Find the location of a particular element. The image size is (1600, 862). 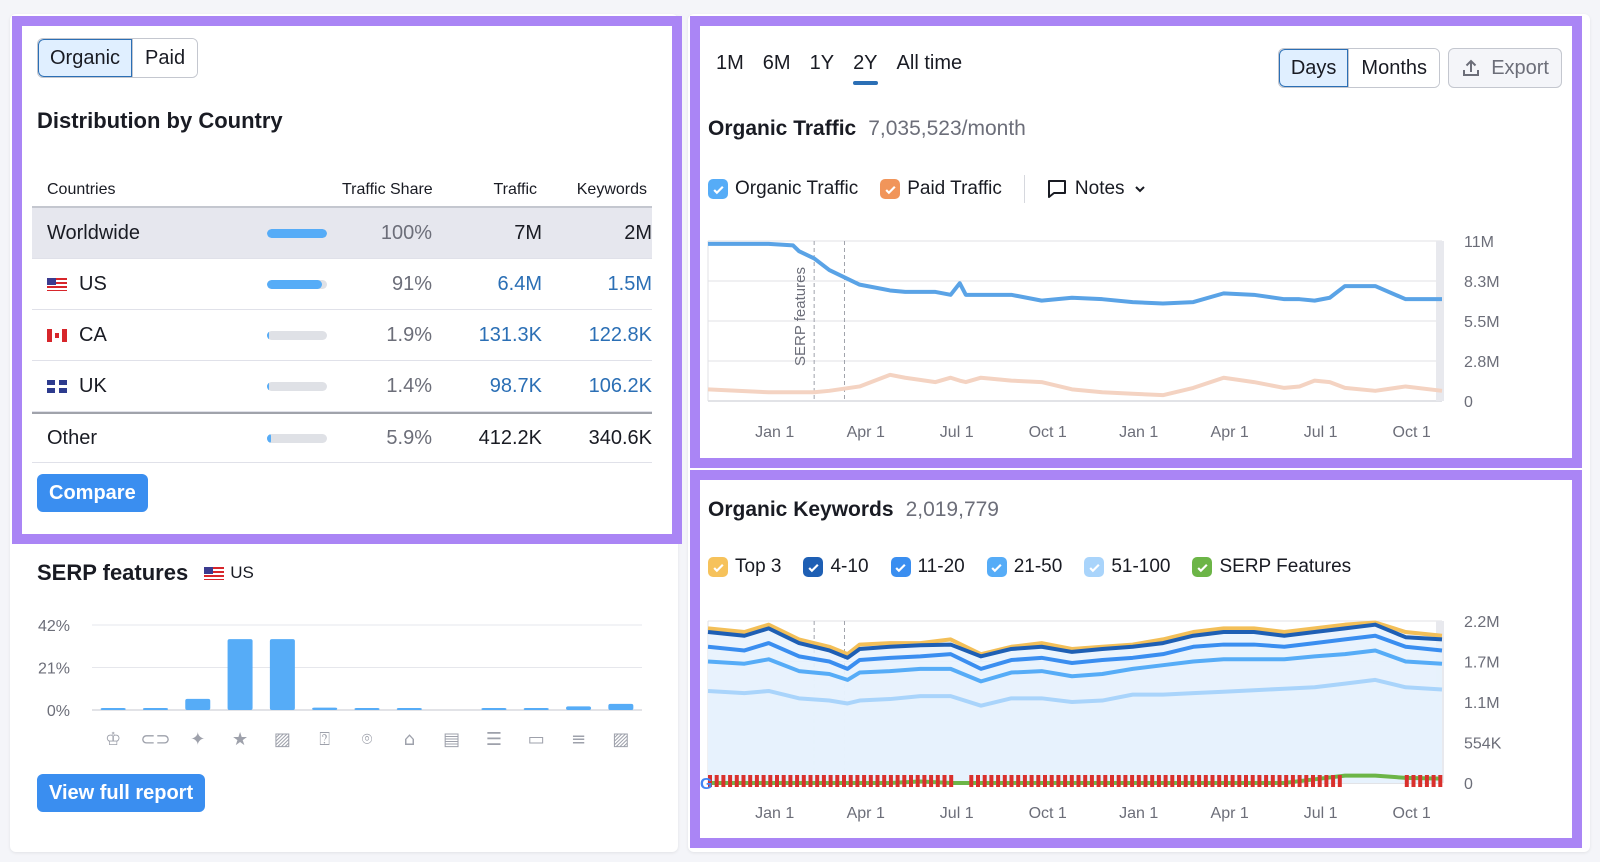

country-name: UK is located at coordinates (149, 386).